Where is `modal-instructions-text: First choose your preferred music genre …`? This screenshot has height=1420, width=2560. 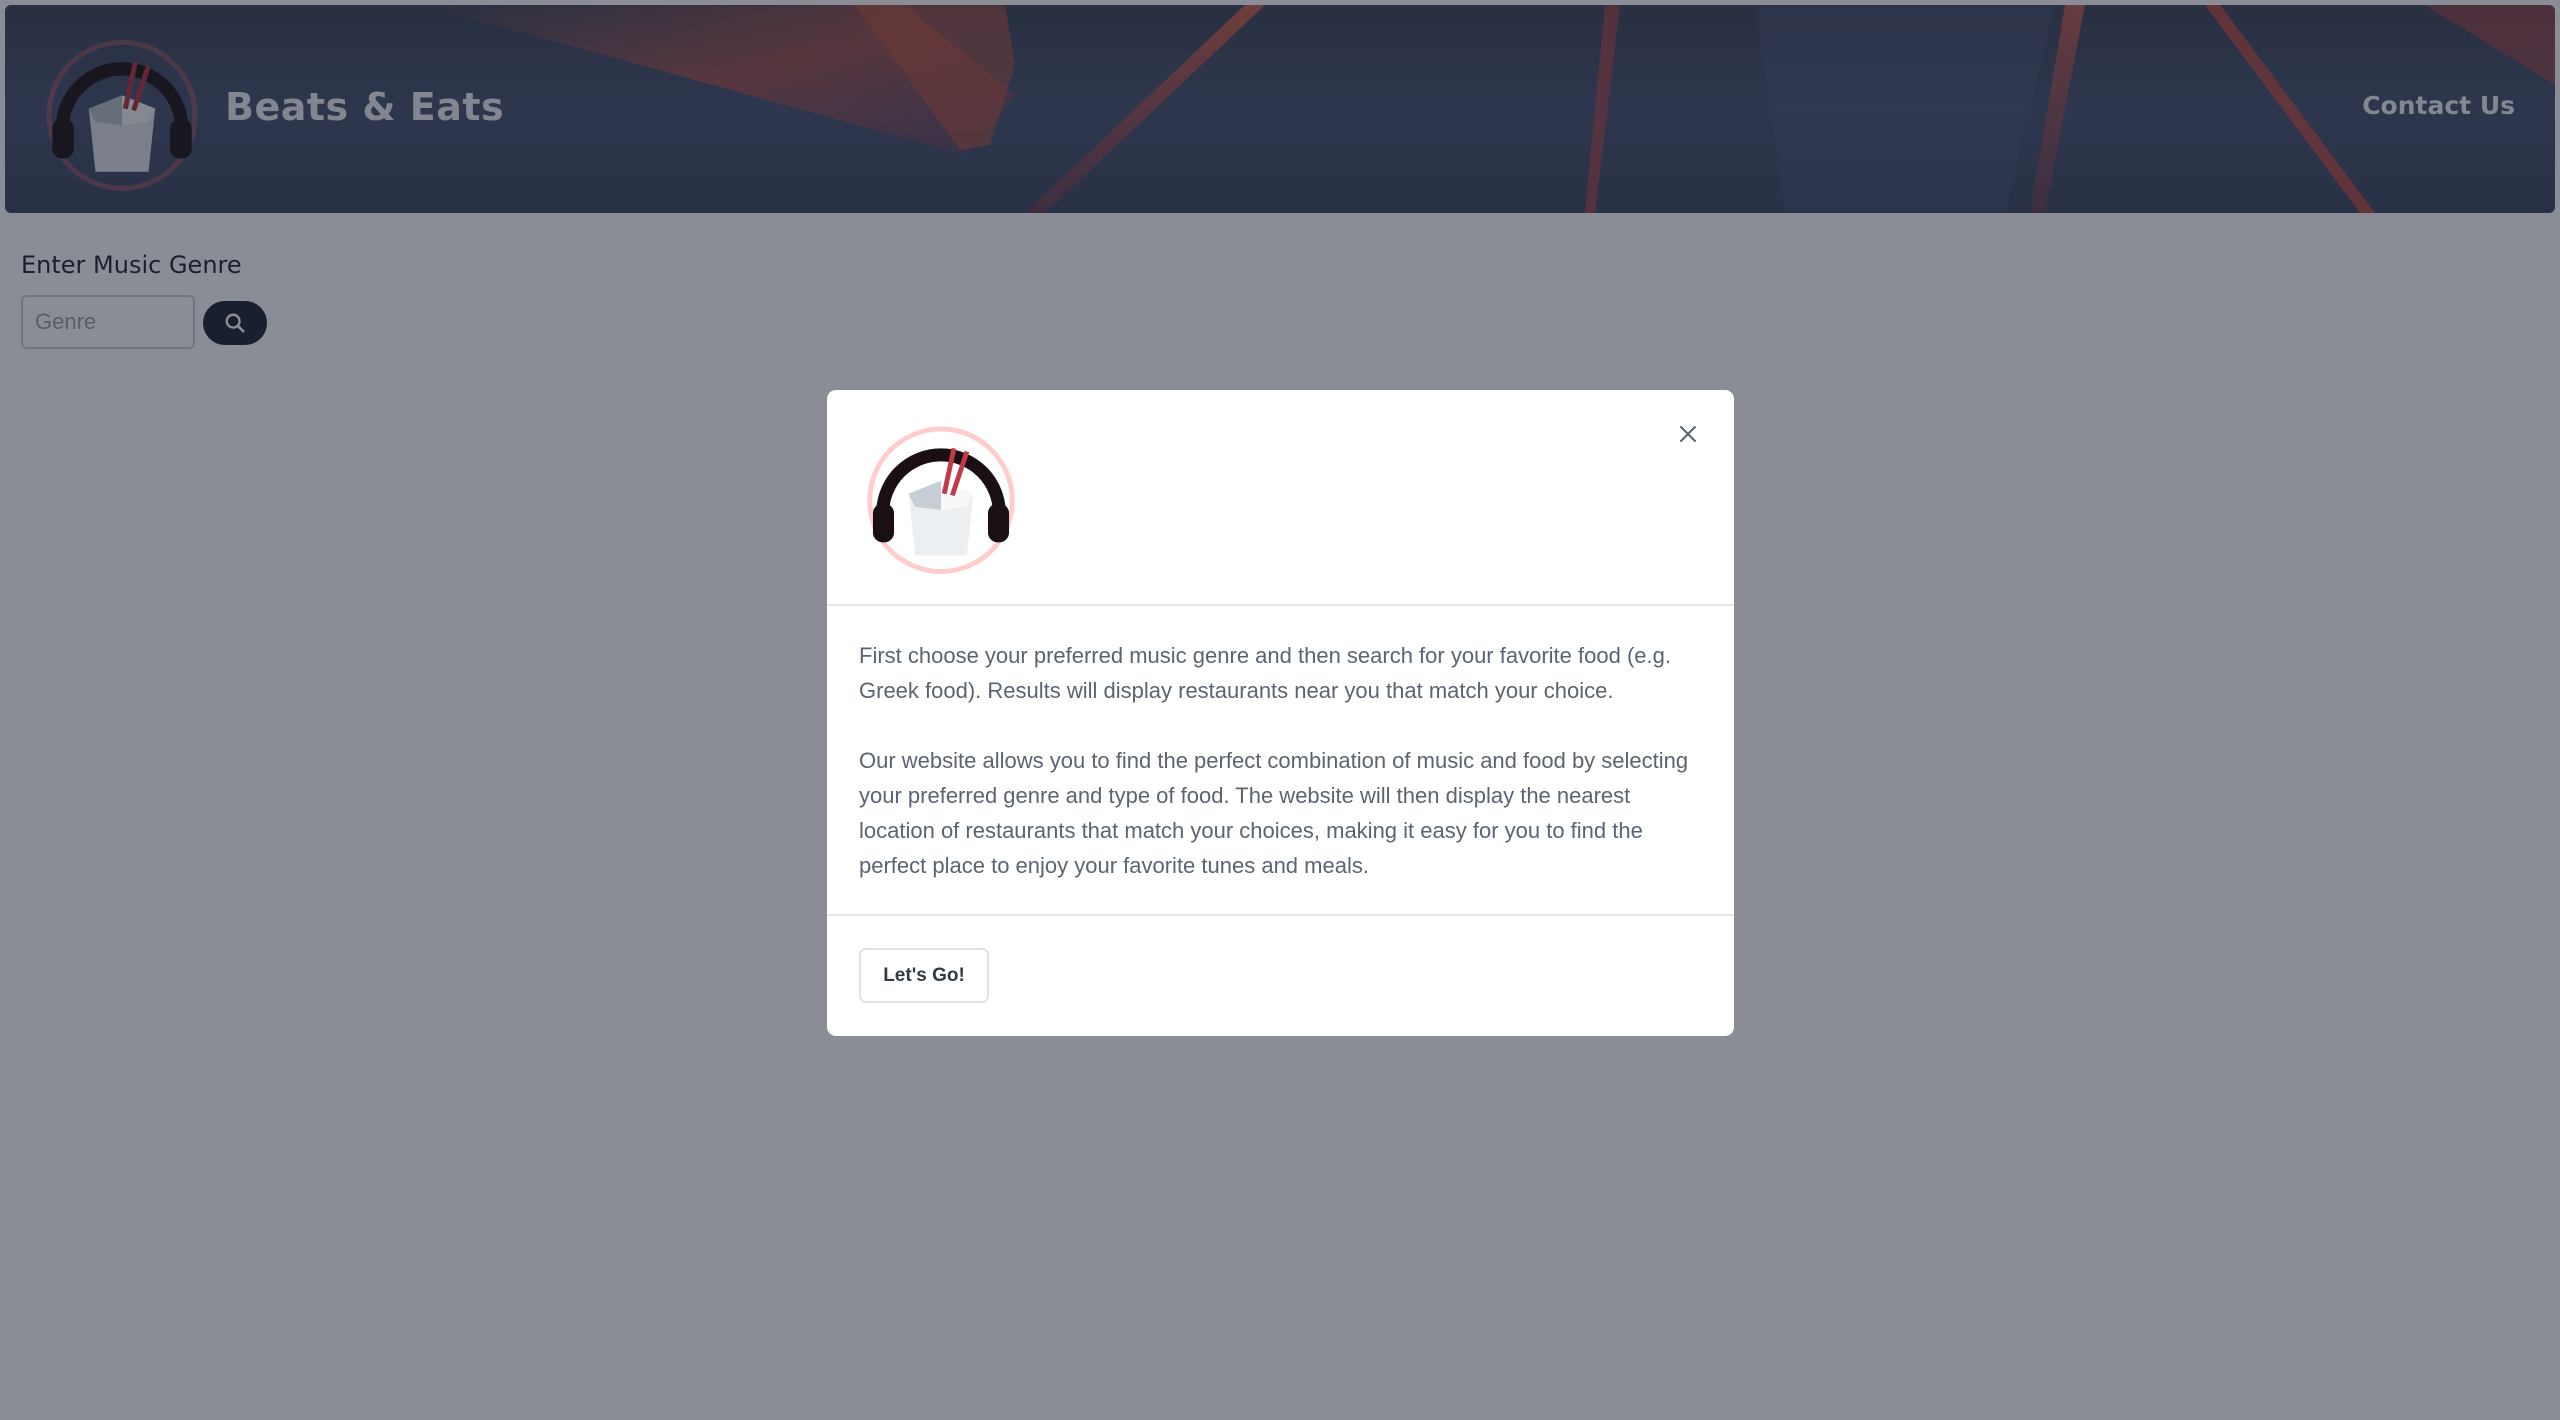
modal-instructions-text: First choose your preferred music genre … is located at coordinates (1265, 673).